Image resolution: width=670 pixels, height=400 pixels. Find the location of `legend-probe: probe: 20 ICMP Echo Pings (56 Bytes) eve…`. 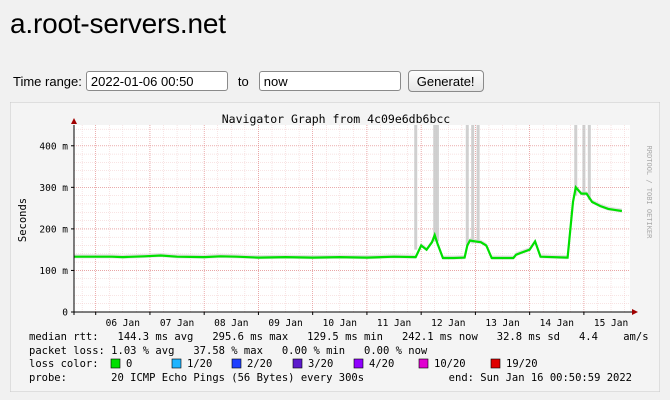

legend-probe: probe: 20 ICMP Echo Pings (56 Bytes) eve… is located at coordinates (196, 378).